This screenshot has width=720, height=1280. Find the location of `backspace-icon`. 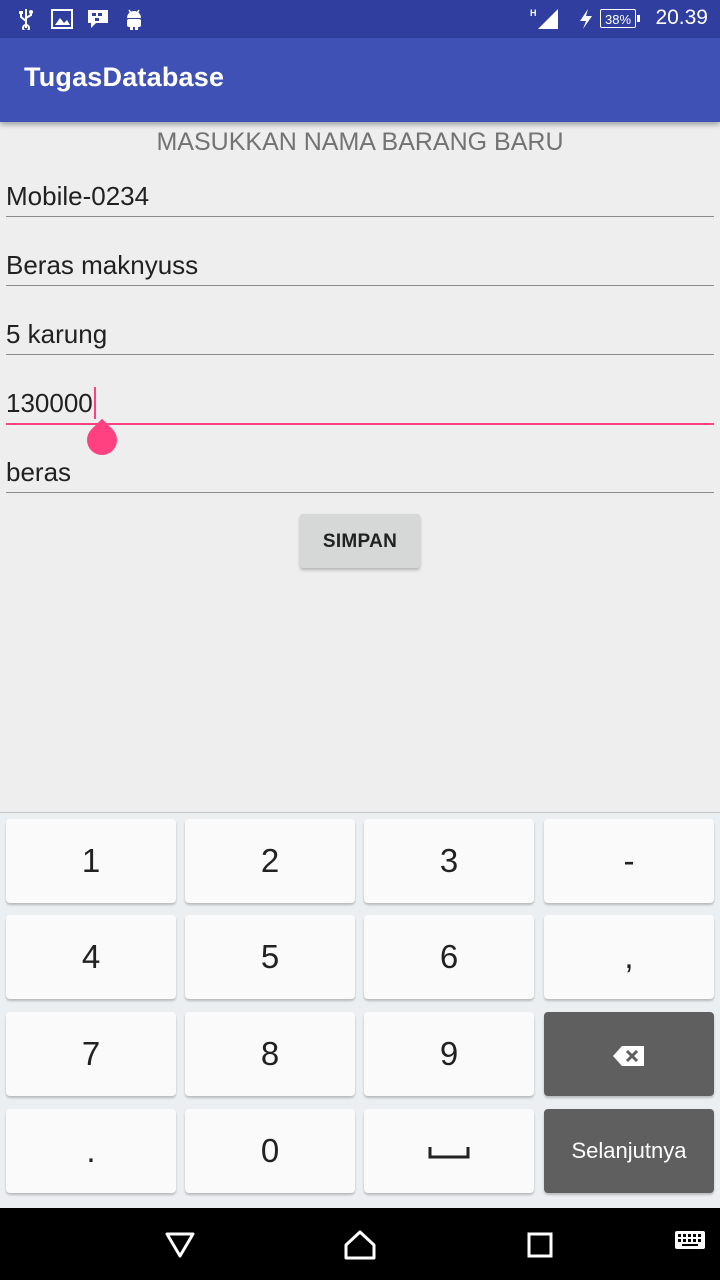

backspace-icon is located at coordinates (628, 1056).